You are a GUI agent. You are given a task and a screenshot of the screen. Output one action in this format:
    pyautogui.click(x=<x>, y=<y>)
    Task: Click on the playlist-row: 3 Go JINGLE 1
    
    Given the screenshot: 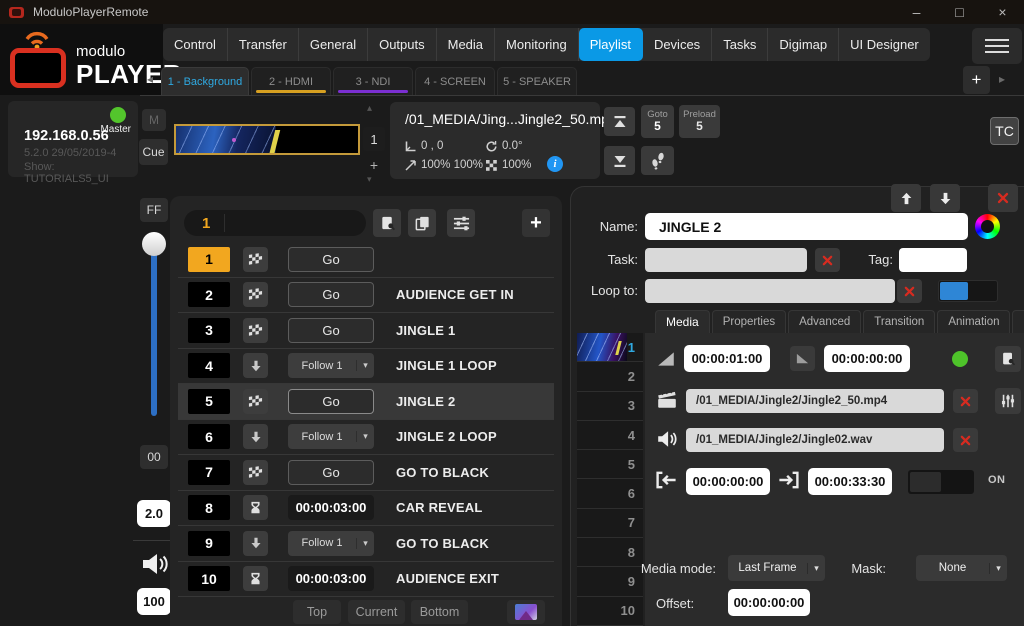 What is the action you would take?
    pyautogui.click(x=366, y=331)
    